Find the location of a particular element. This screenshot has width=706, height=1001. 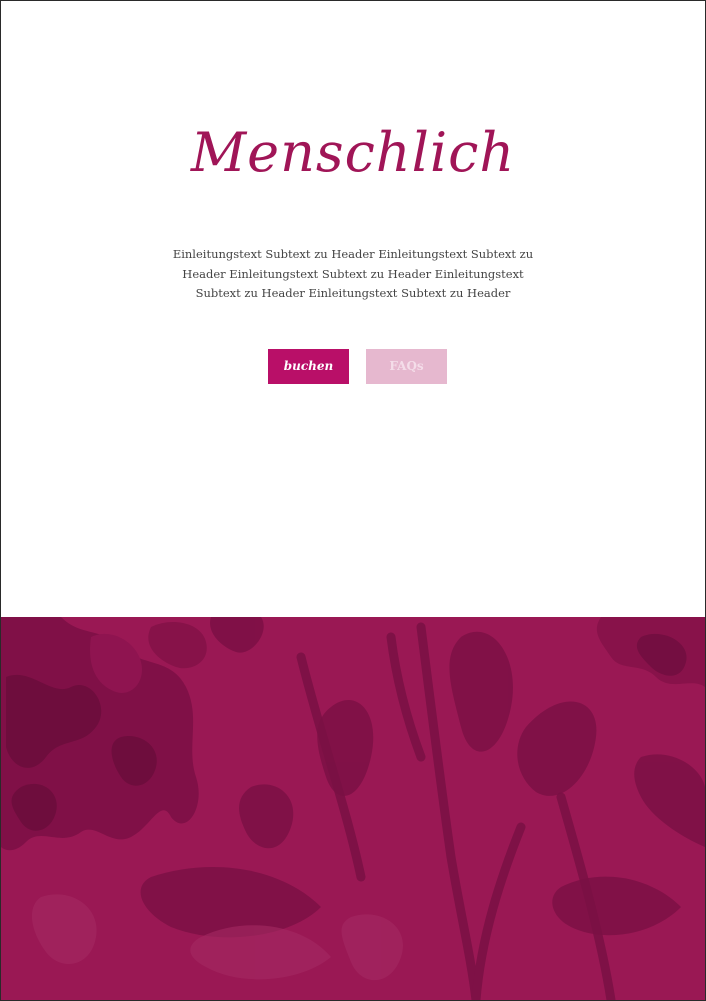

flower-cluster-left is located at coordinates (132, 734).